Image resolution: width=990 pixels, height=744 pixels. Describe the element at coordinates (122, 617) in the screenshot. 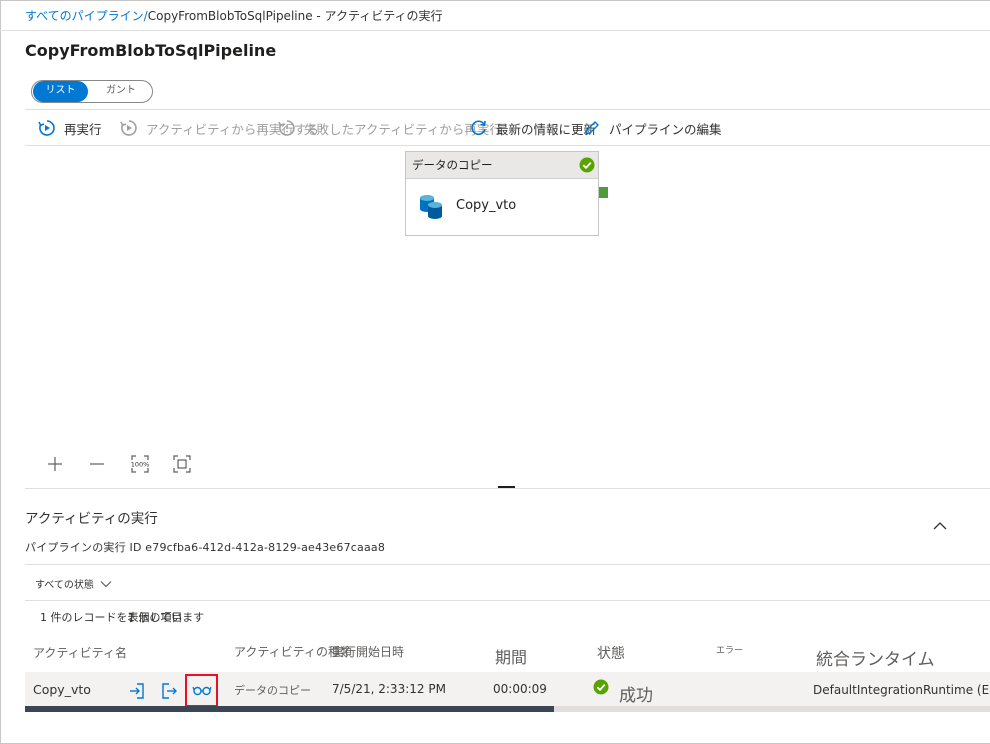

I see `record-count: 1 件のレコードを表示しています 1 個の項目` at that location.